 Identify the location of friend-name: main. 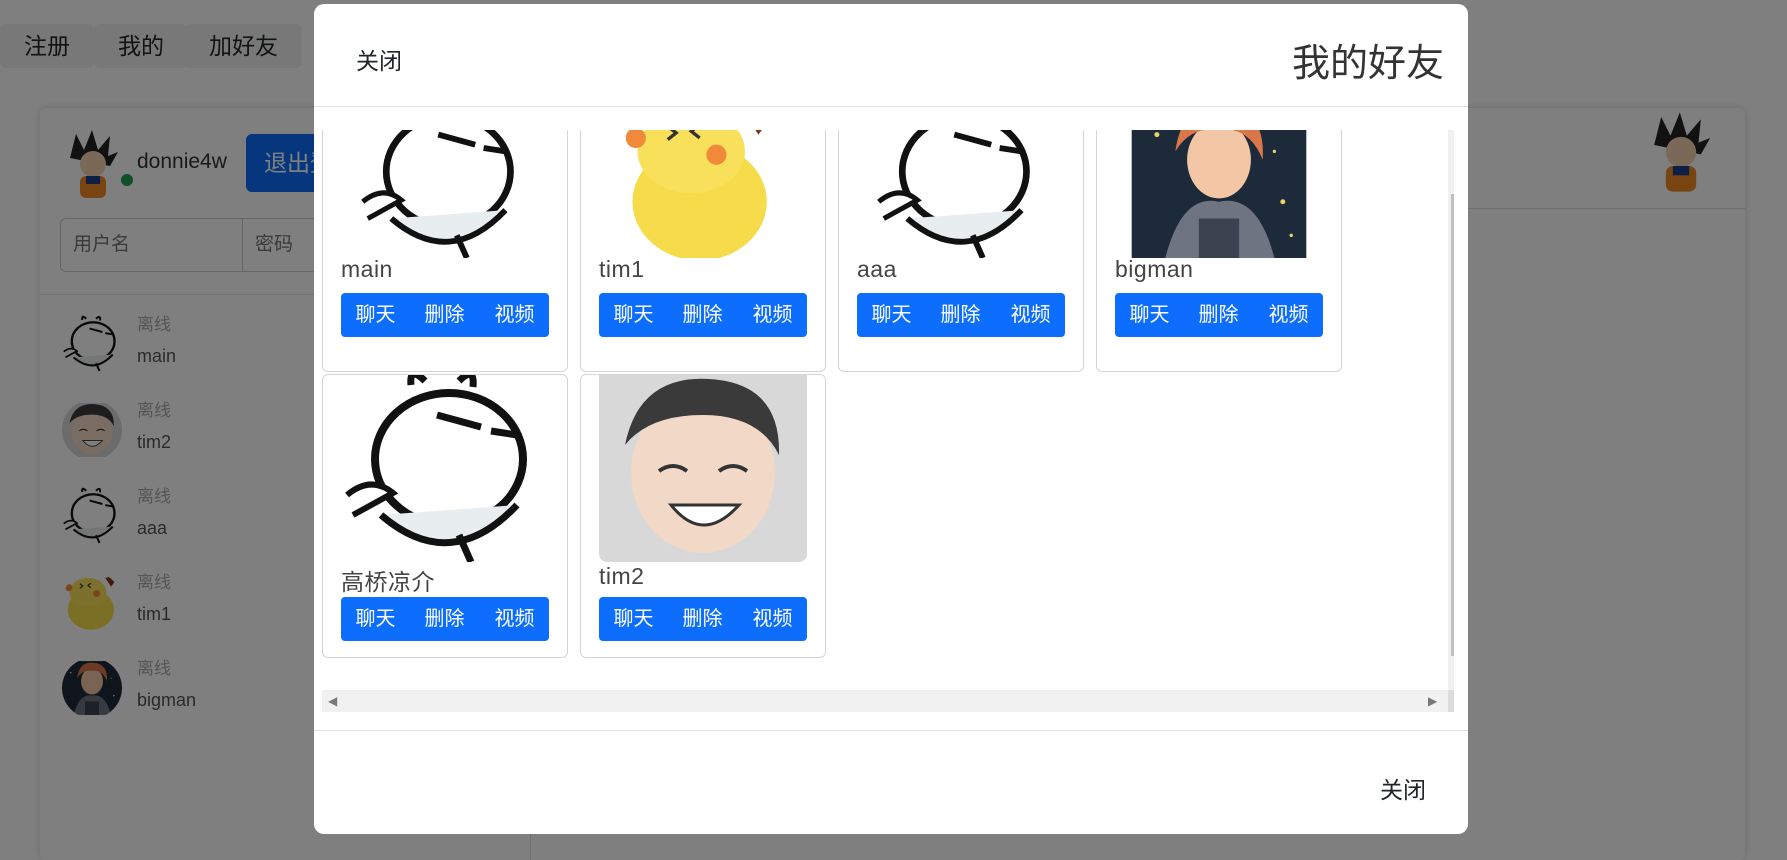
(367, 269).